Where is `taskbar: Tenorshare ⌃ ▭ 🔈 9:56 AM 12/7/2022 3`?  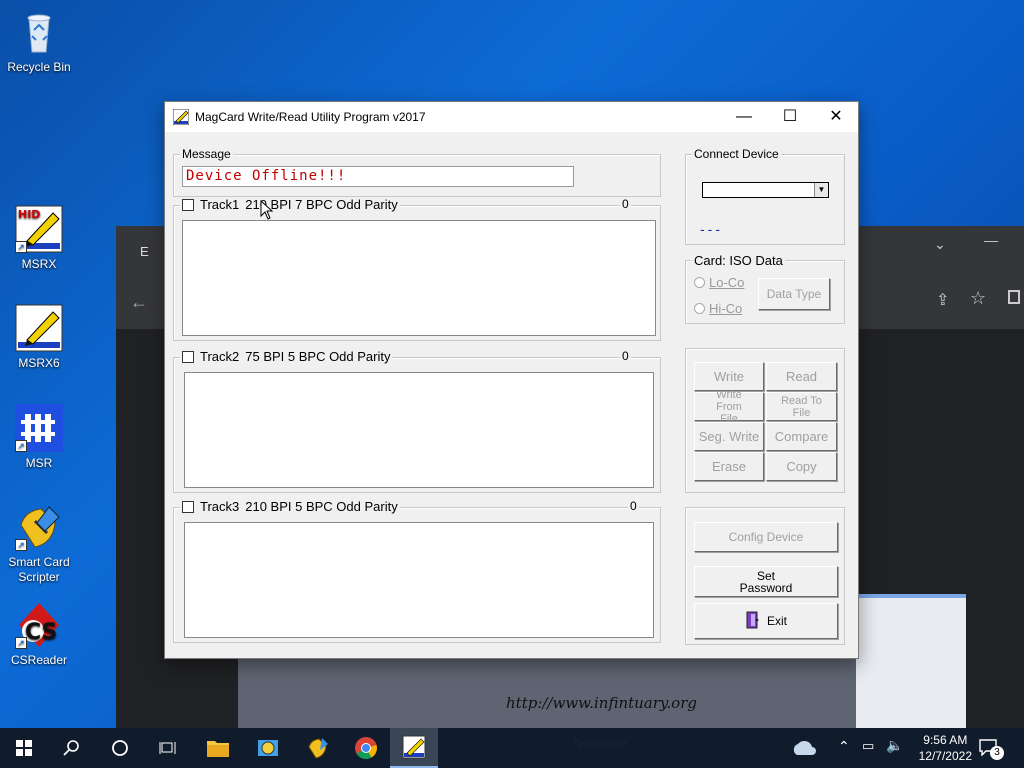 taskbar: Tenorshare ⌃ ▭ 🔈 9:56 AM 12/7/2022 3 is located at coordinates (512, 748).